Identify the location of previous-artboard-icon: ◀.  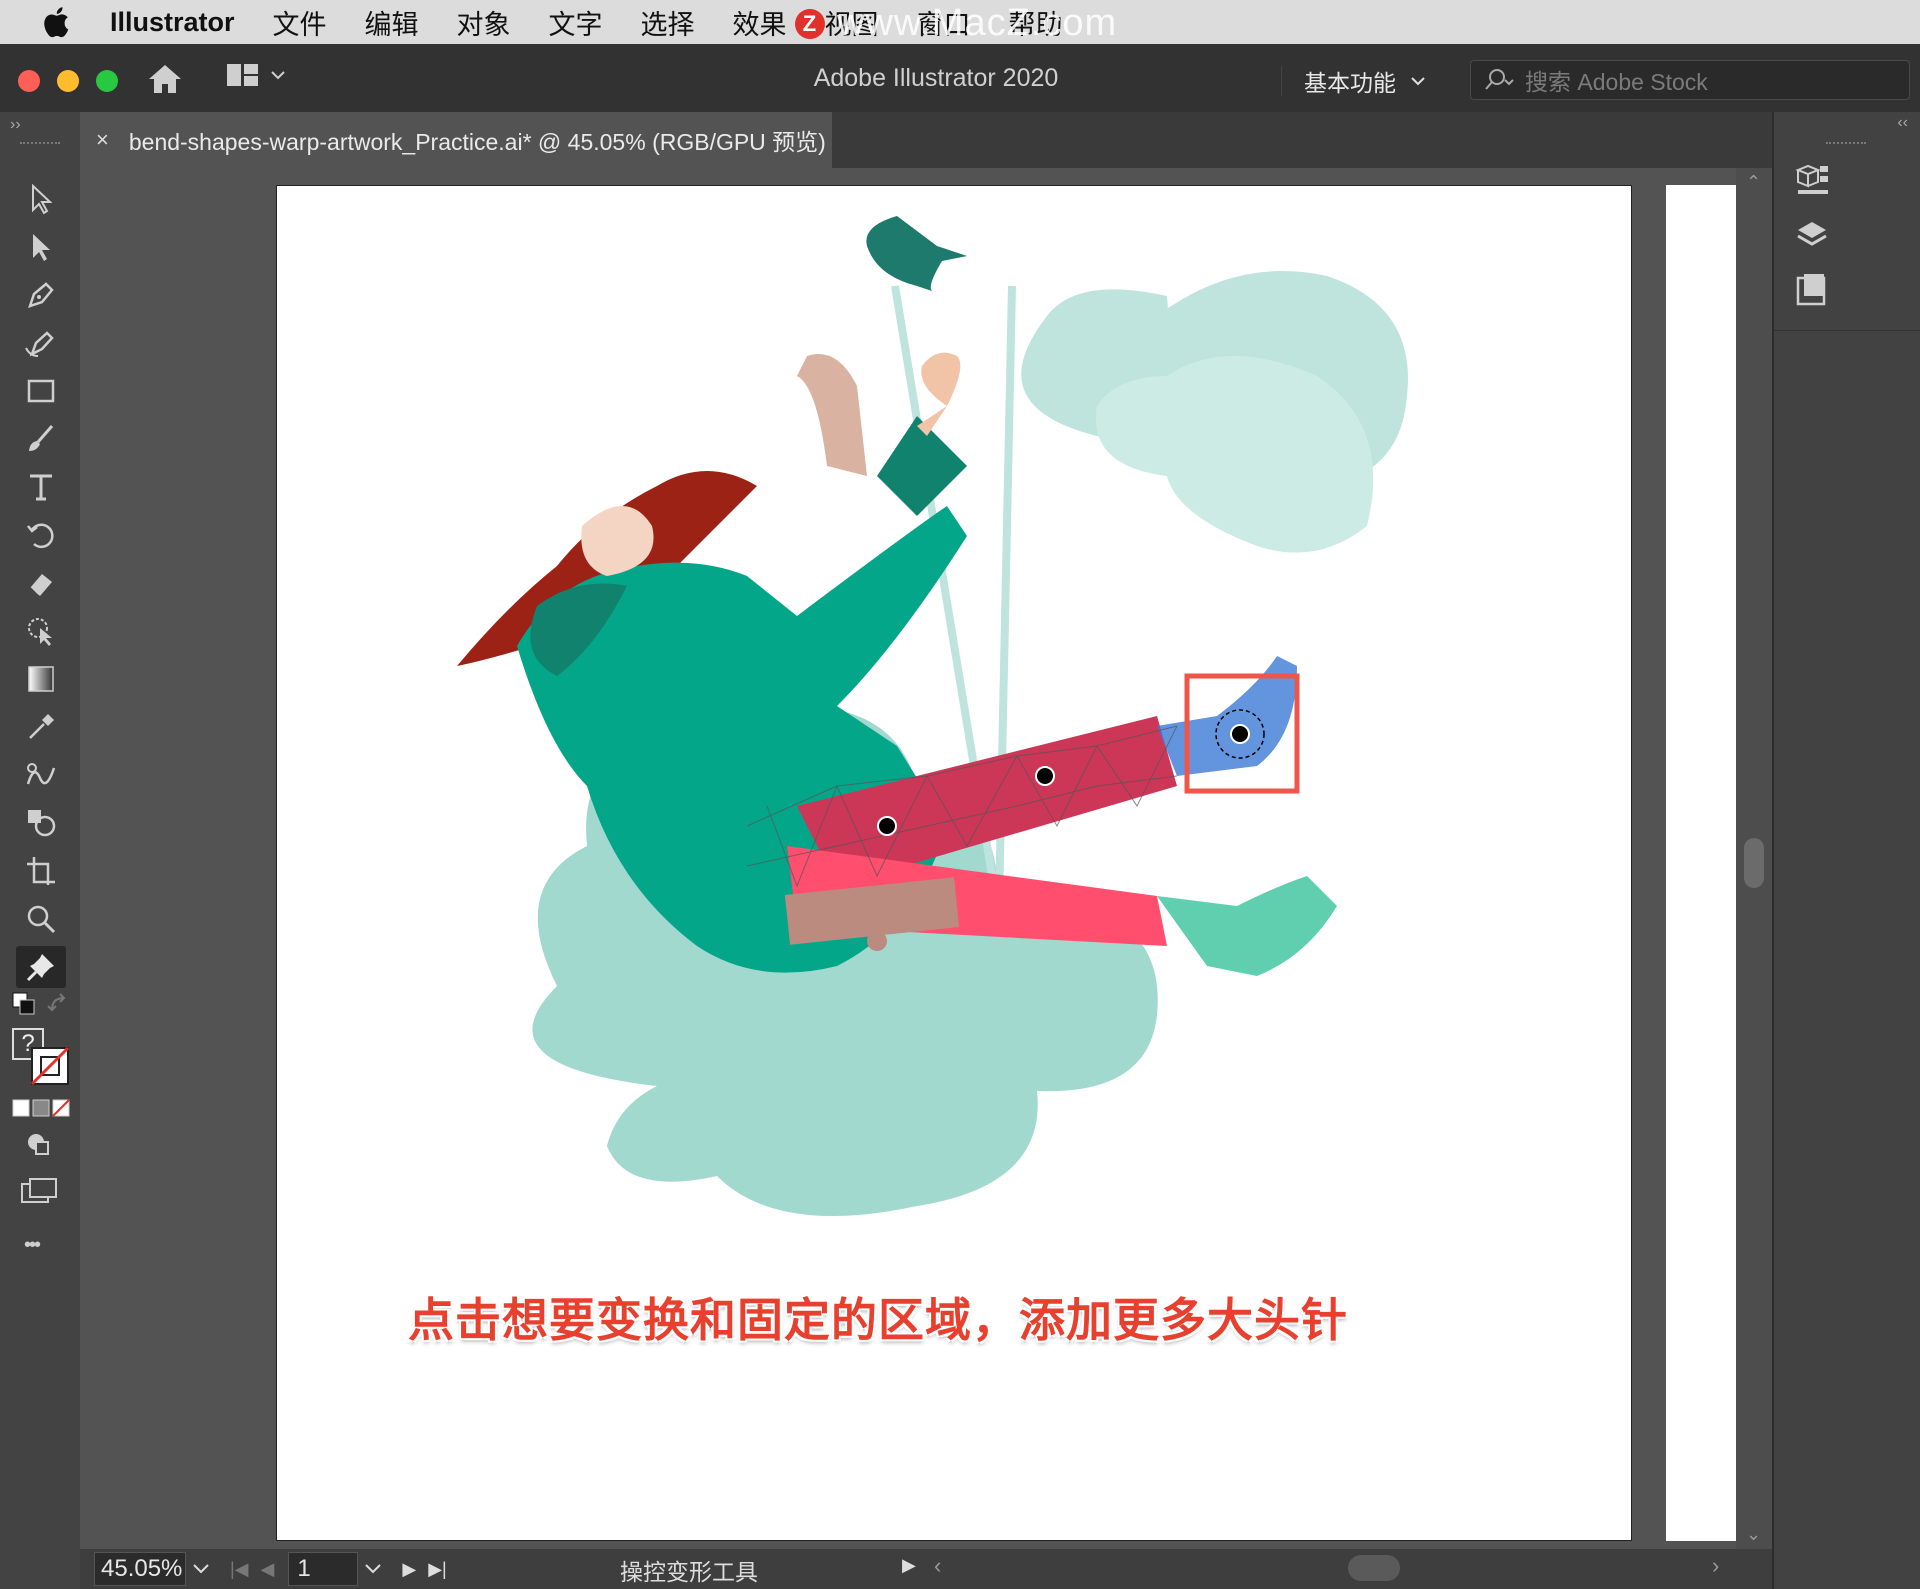
(268, 1569).